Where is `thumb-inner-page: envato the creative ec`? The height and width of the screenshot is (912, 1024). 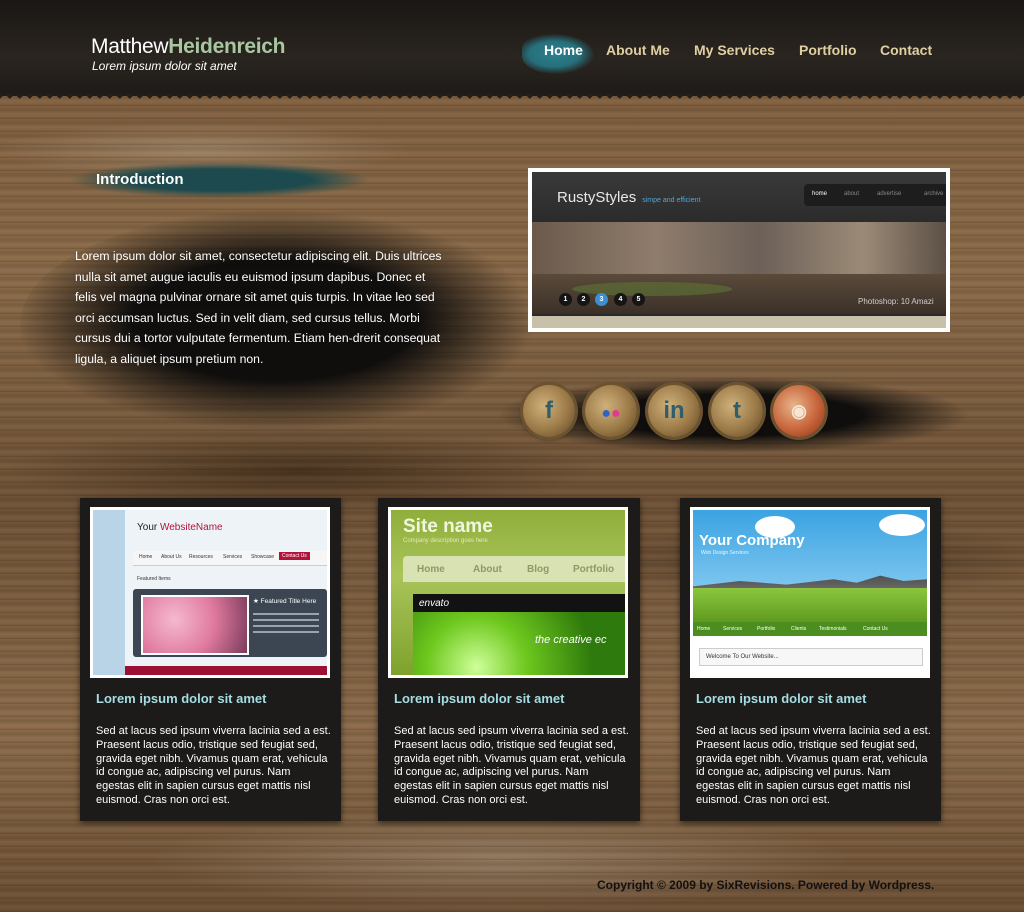
thumb-inner-page: envato the creative ec is located at coordinates (519, 634).